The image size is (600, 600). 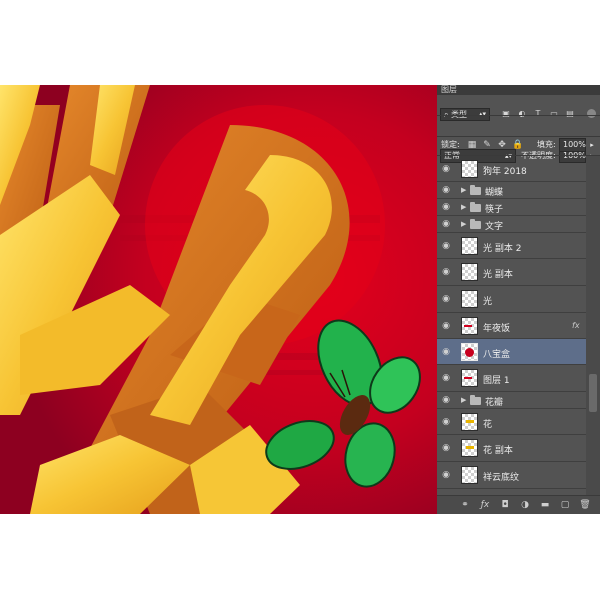 I want to click on layer-name: 光 副本 2, so click(x=502, y=249).